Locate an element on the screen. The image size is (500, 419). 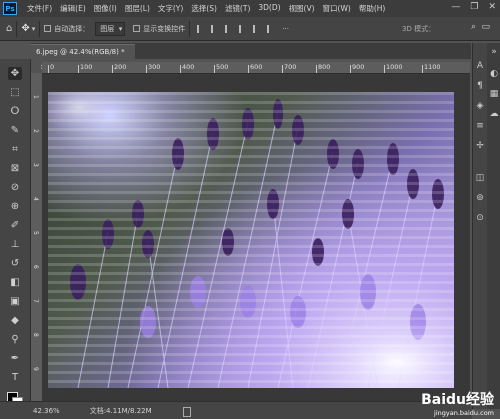
paragraph-panel-icon: ¶ is located at coordinates (480, 86).